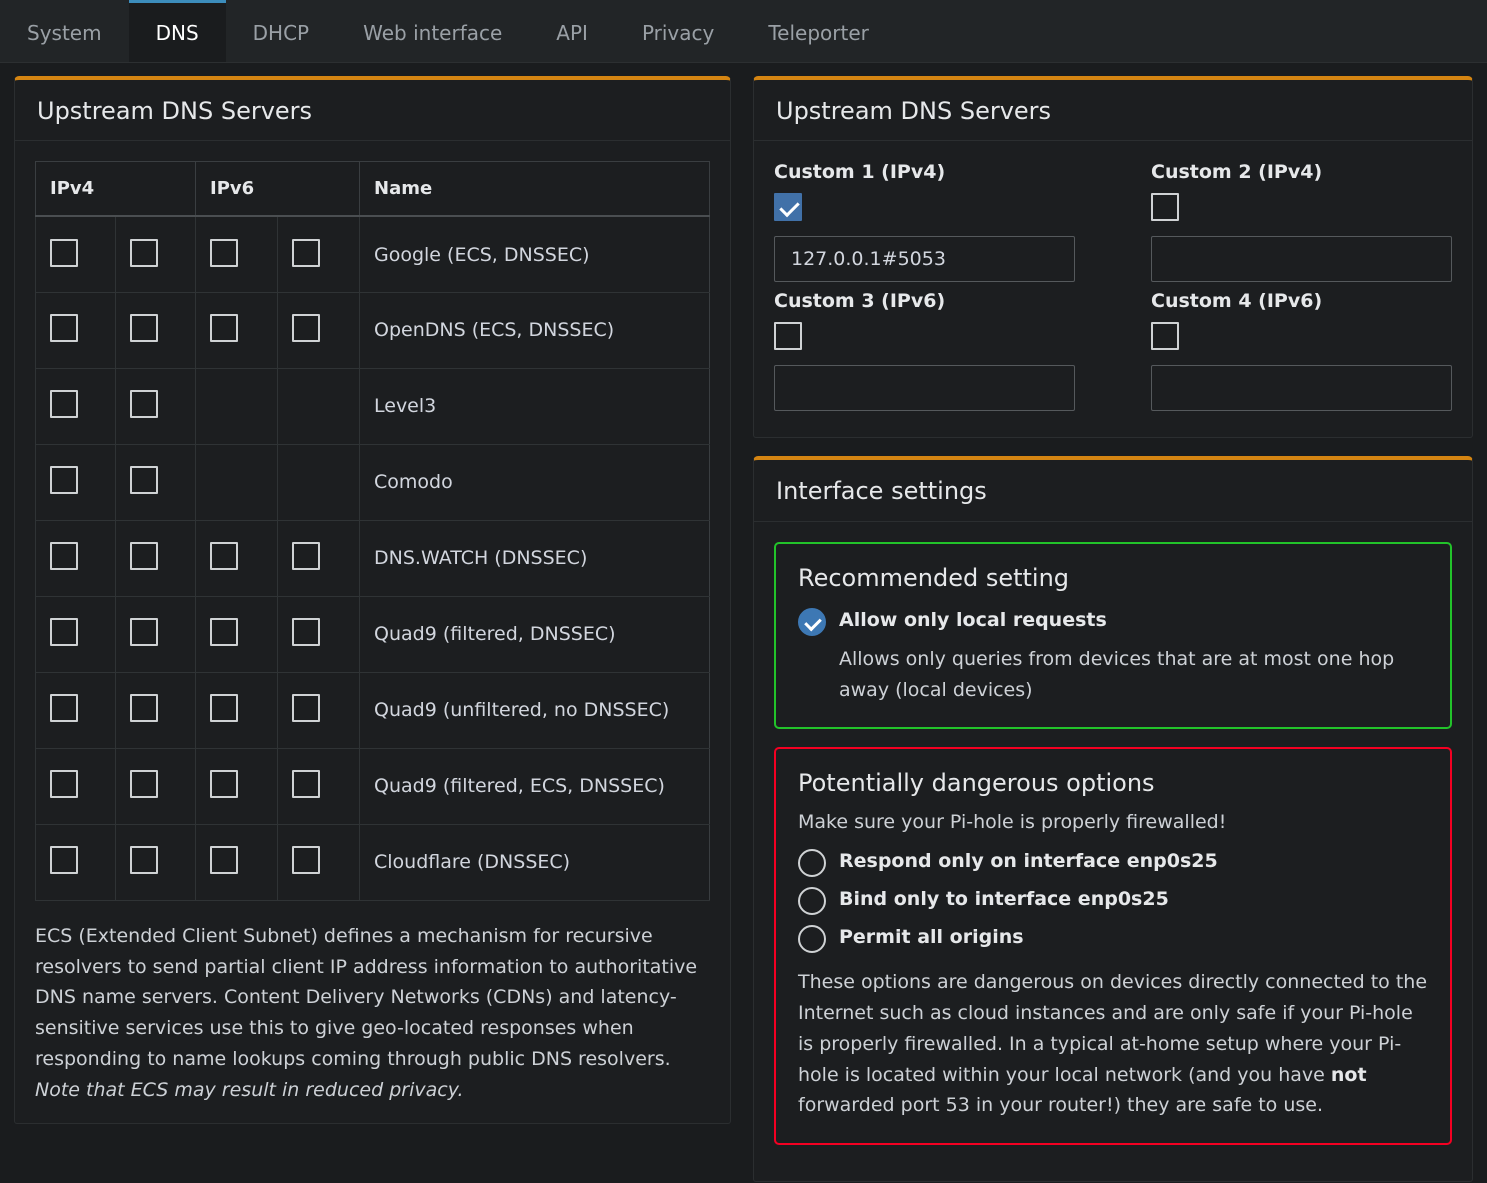  What do you see at coordinates (976, 783) in the screenshot?
I see `dangerous-options-title: Potentially dangerous options` at bounding box center [976, 783].